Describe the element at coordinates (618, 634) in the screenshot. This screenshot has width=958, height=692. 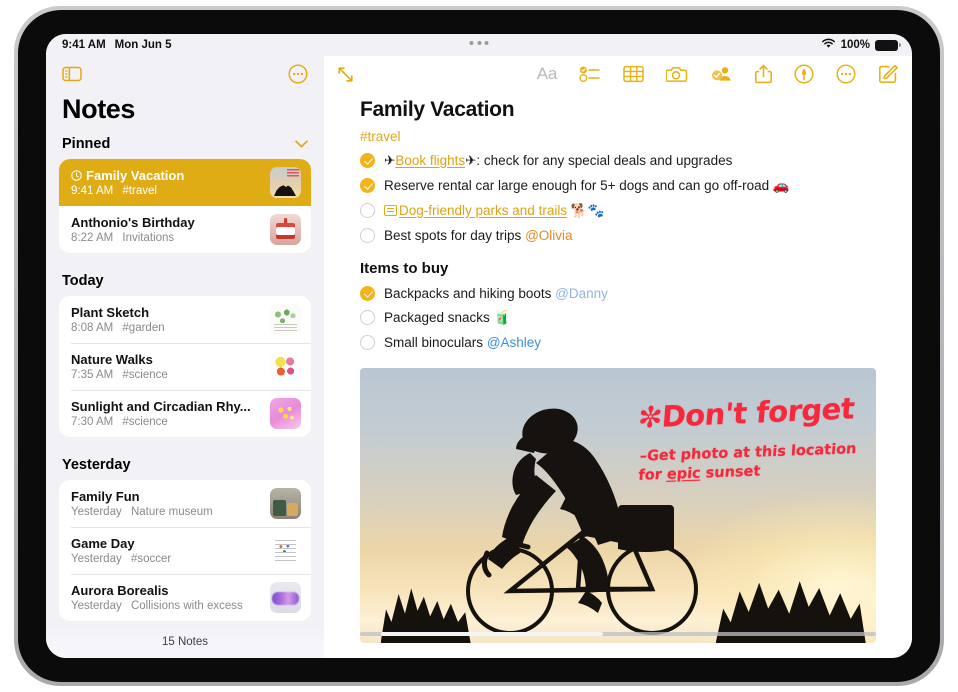
I see `photo-scrollbar` at that location.